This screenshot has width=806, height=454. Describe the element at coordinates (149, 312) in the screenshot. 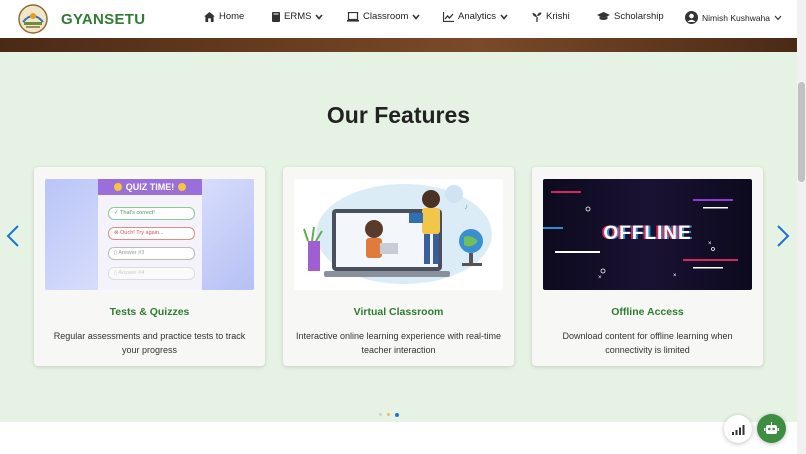

I see `card-title: Tests & Quizzes` at that location.